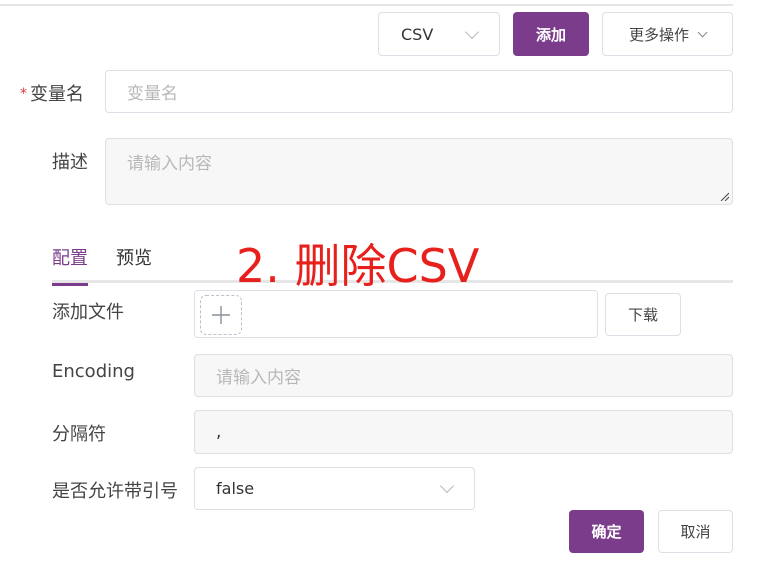 The width and height of the screenshot is (759, 585). I want to click on add-file-label: 添加文件, so click(88, 312).